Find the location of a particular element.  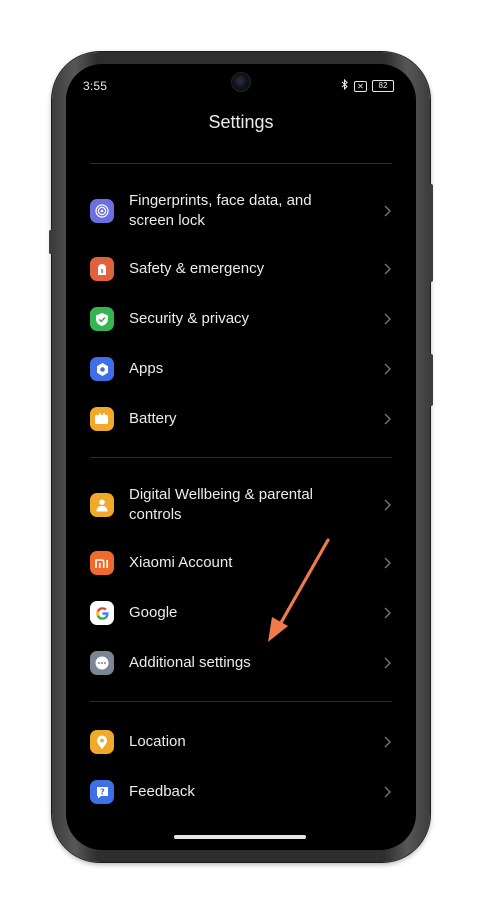

settings-item-label: Google is located at coordinates (153, 612).